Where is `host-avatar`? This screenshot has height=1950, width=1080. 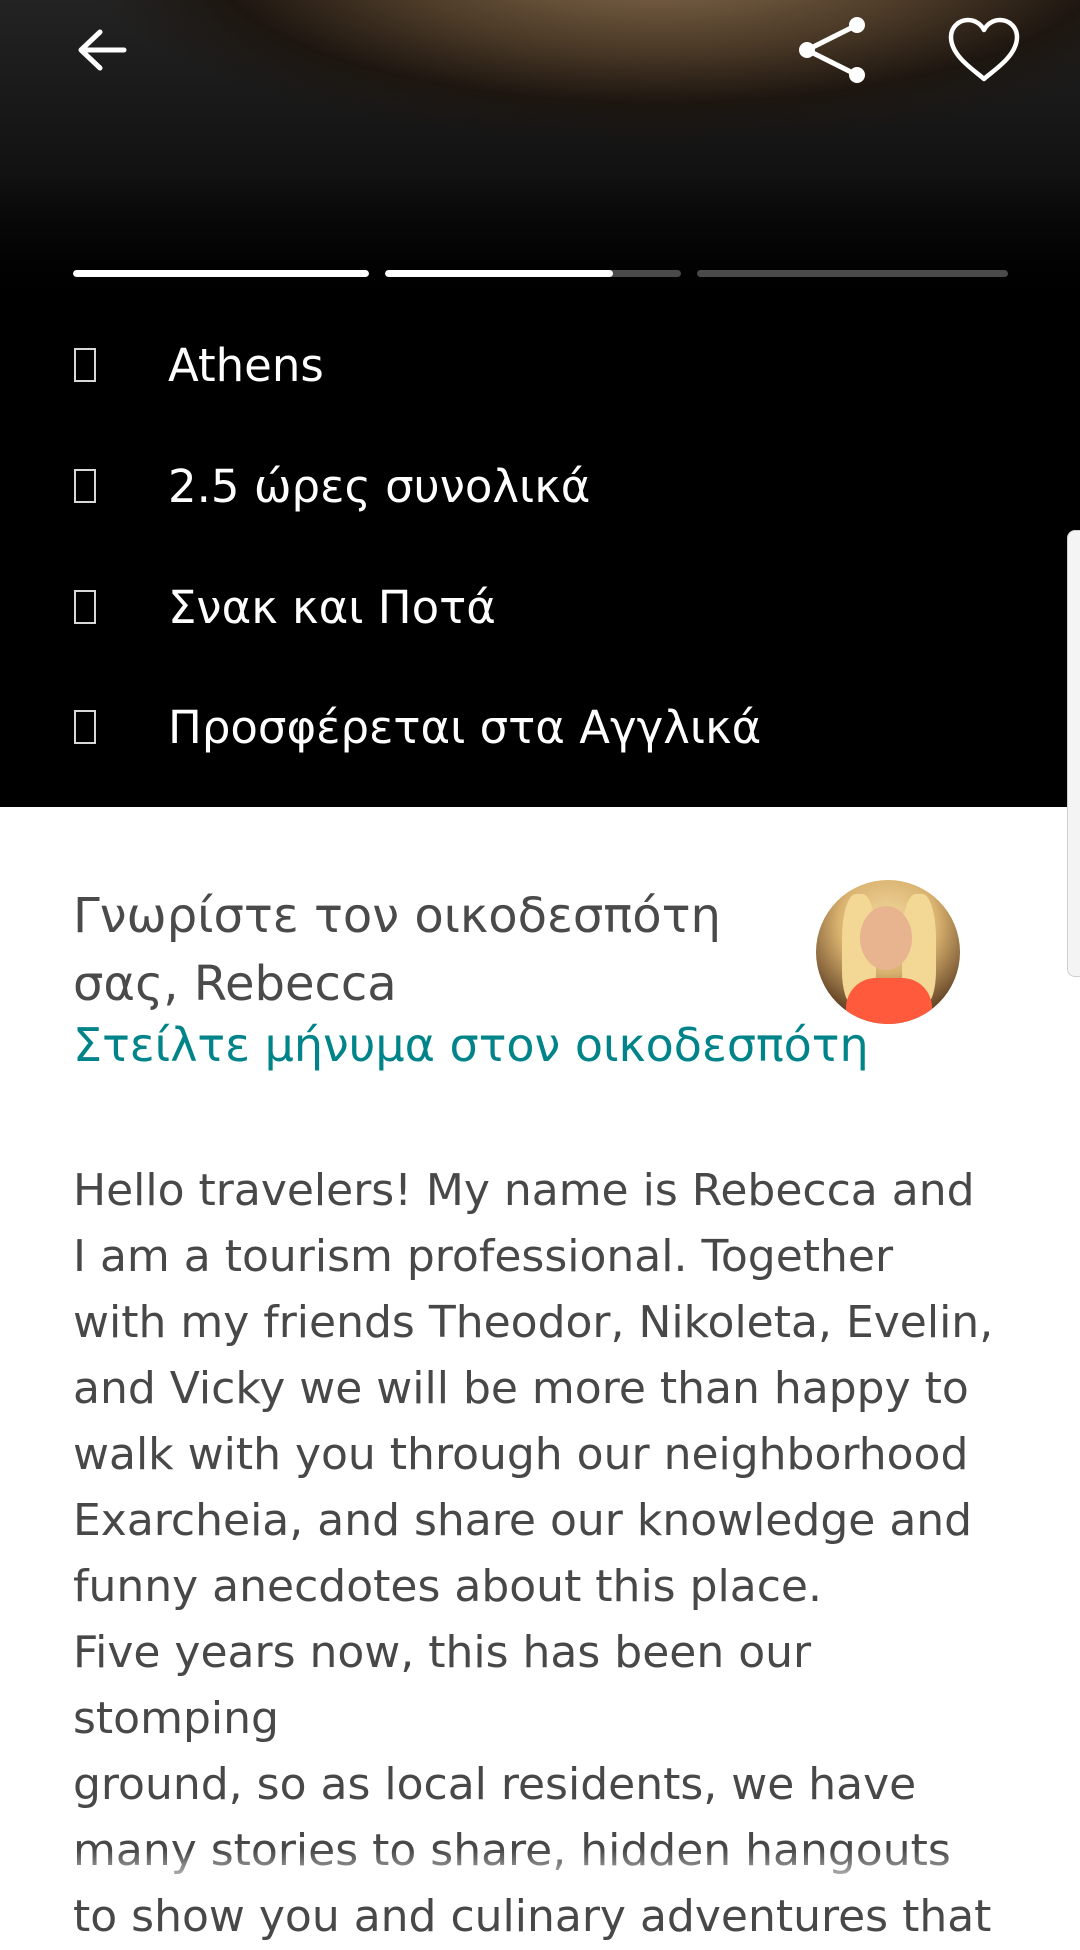 host-avatar is located at coordinates (888, 952).